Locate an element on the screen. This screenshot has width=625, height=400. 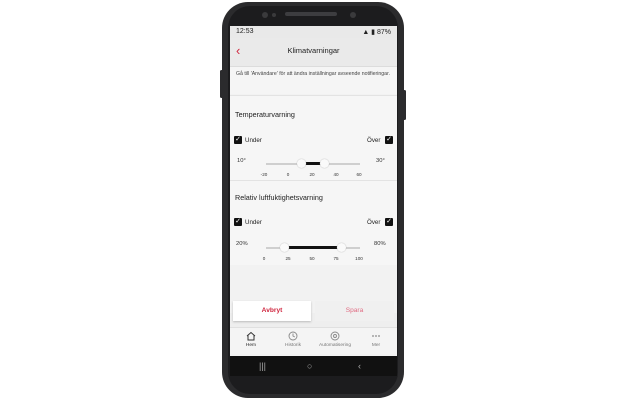
tab-automation: Automatisering is located at coordinates (335, 340).